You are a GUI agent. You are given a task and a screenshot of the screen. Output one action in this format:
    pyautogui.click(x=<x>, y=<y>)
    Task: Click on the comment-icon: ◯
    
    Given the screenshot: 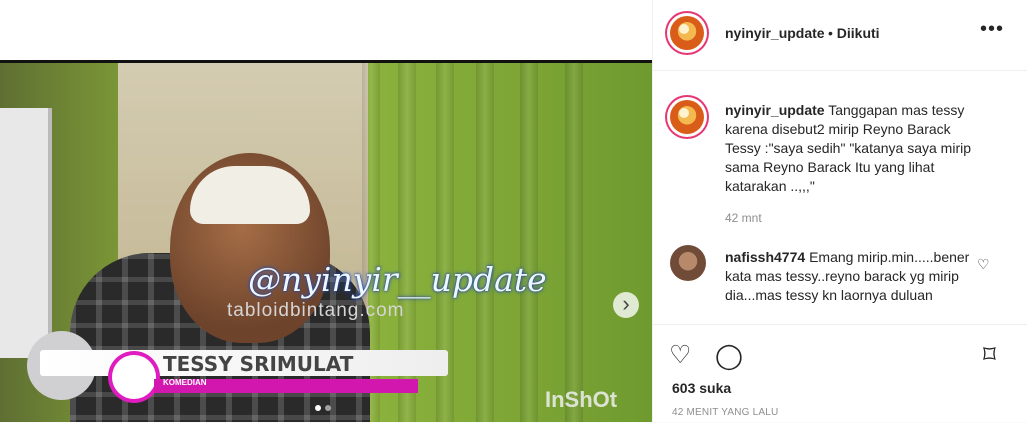 What is the action you would take?
    pyautogui.click(x=729, y=356)
    